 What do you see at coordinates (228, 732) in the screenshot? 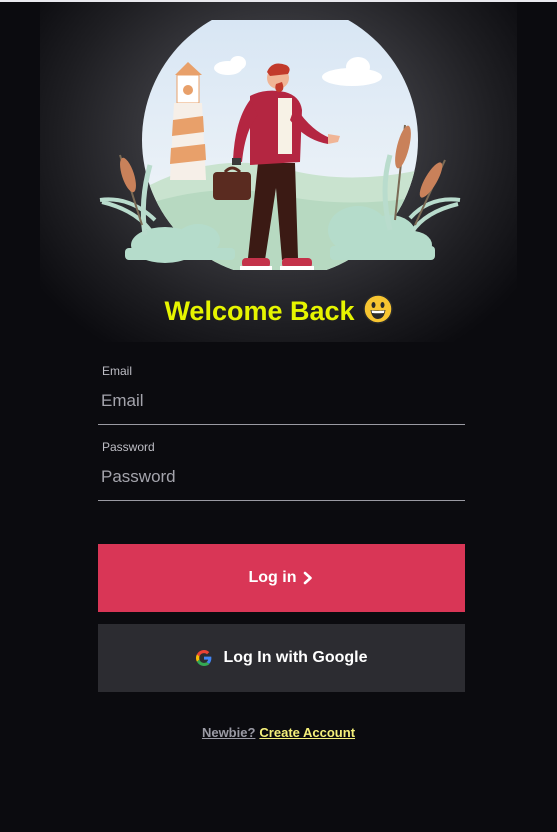
I see `newbie-text: Newbie?` at bounding box center [228, 732].